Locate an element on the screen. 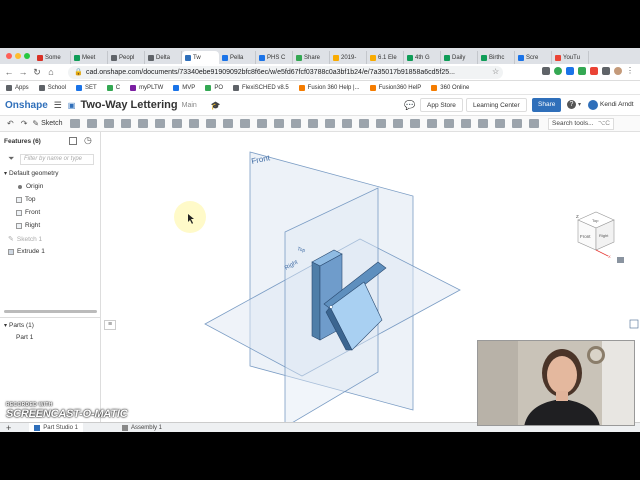  forward-icon: → is located at coordinates (23, 72).